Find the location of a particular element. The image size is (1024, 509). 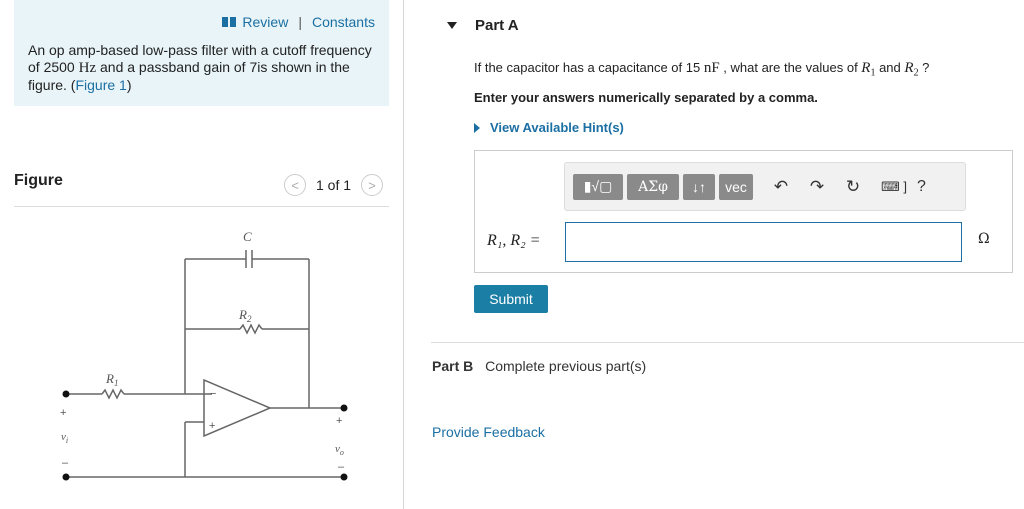

resource-links: Review | Constants is located at coordinates (298, 22).